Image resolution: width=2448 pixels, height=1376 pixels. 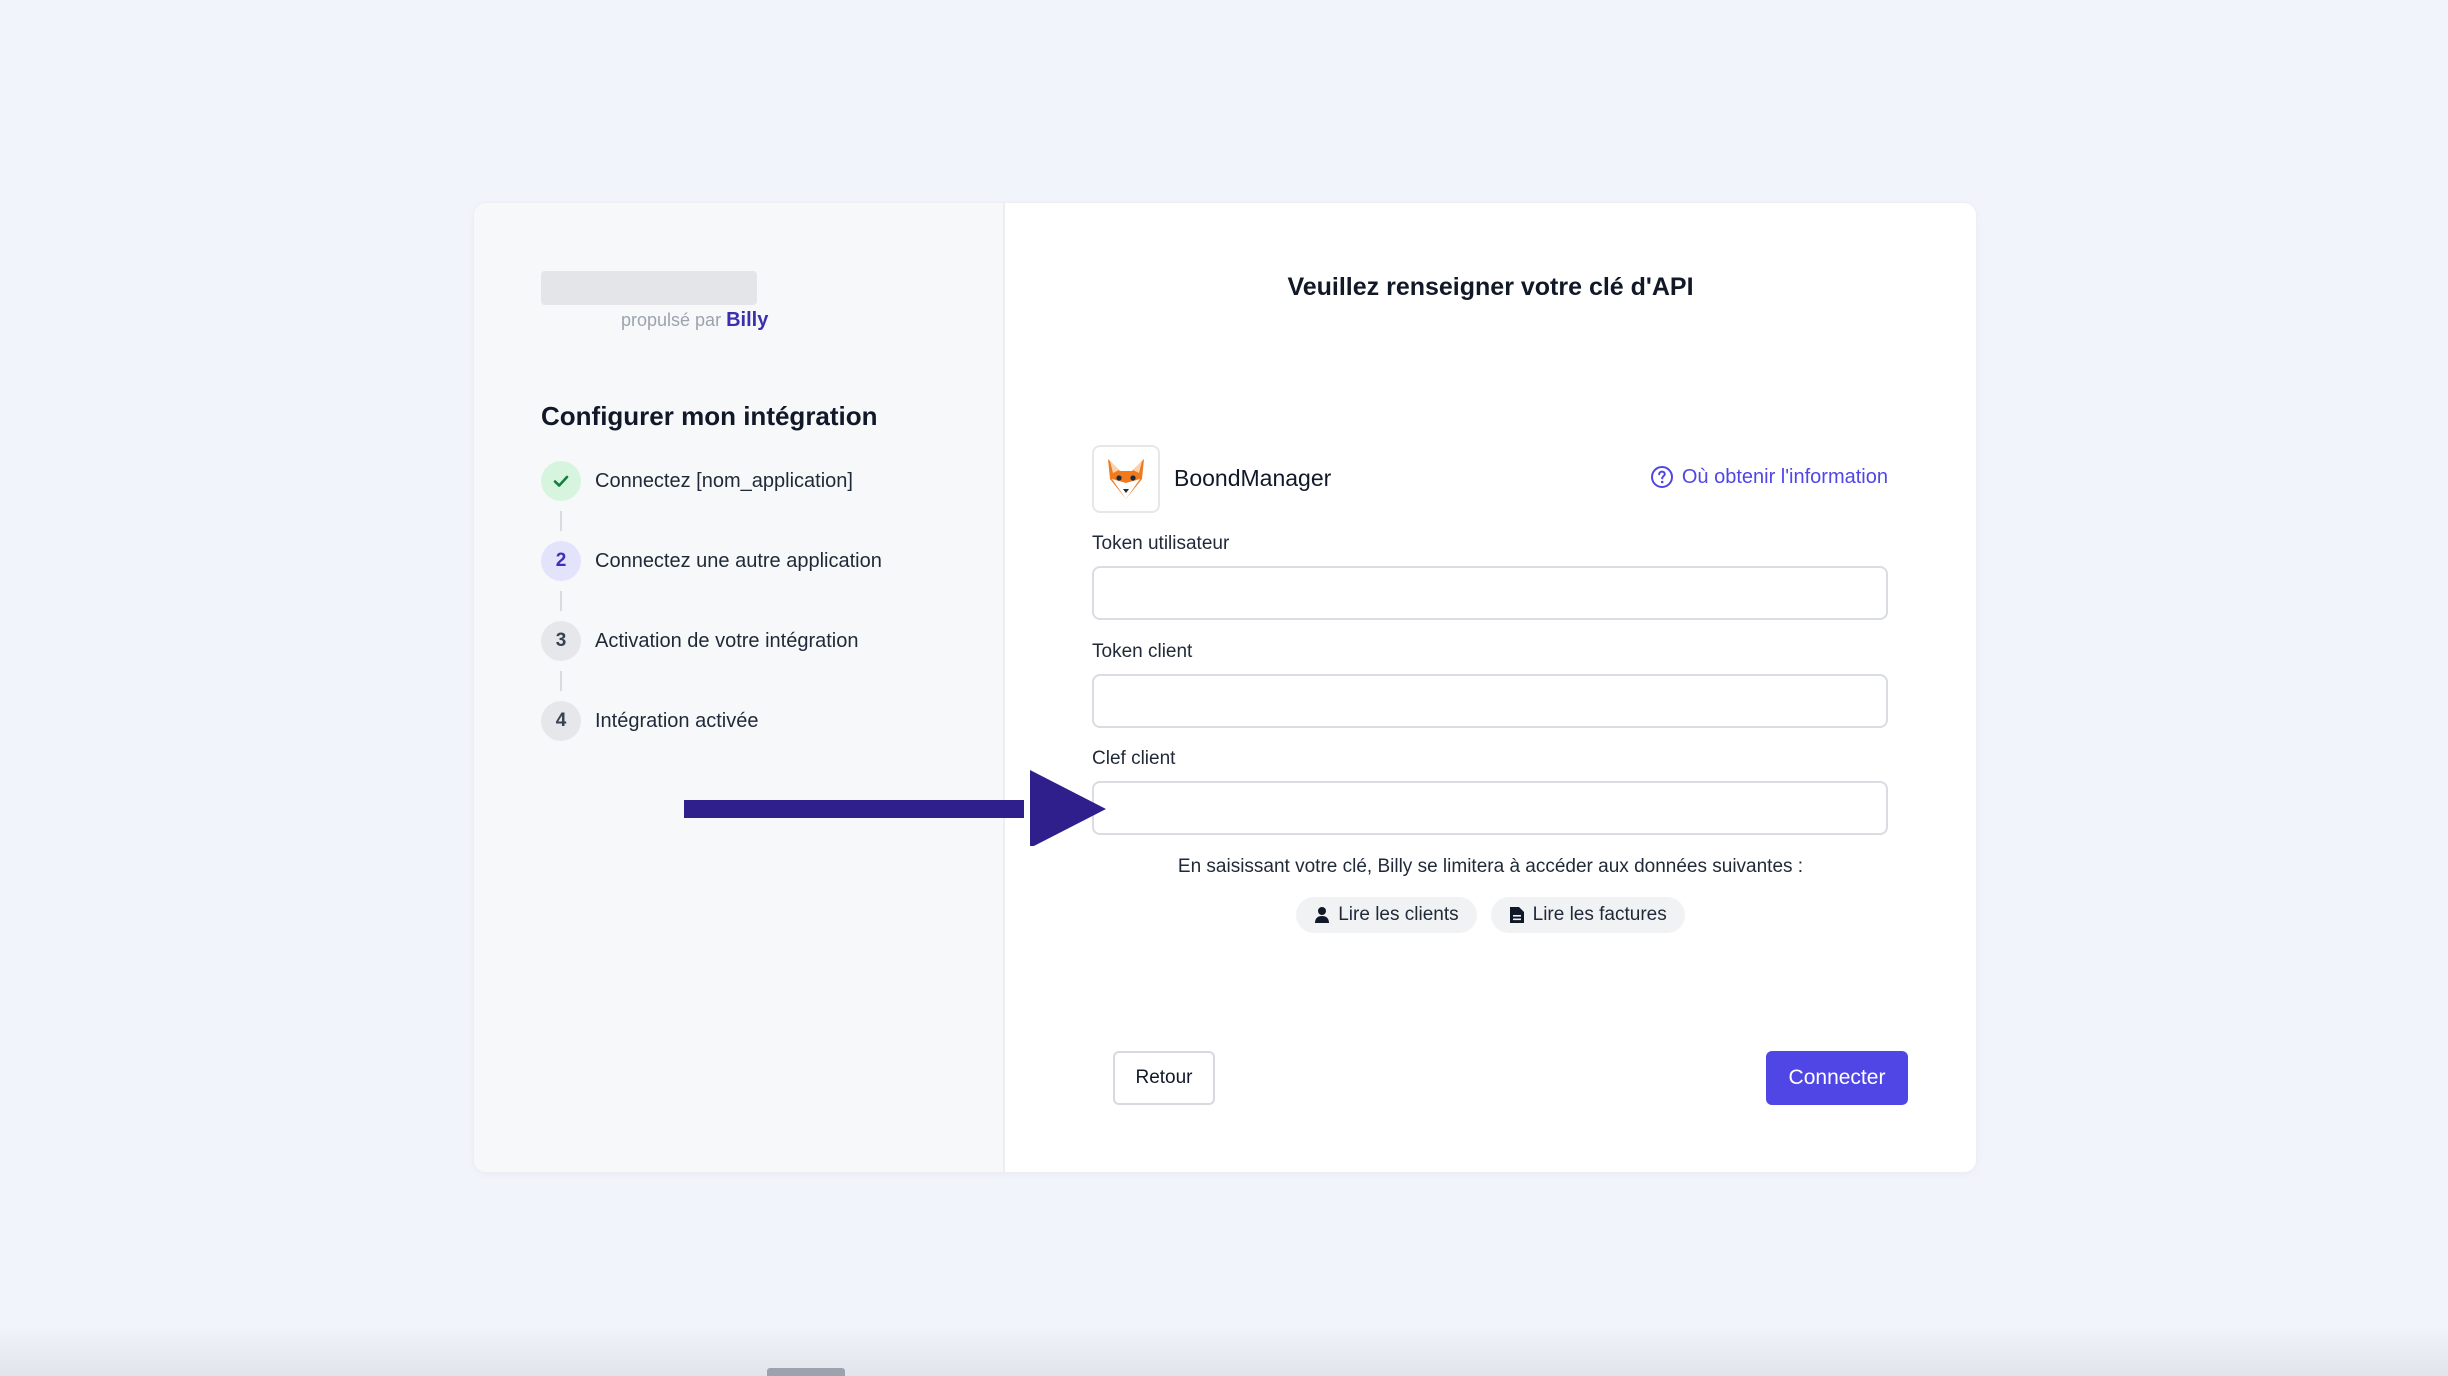 I want to click on step-number: 3, so click(x=561, y=641).